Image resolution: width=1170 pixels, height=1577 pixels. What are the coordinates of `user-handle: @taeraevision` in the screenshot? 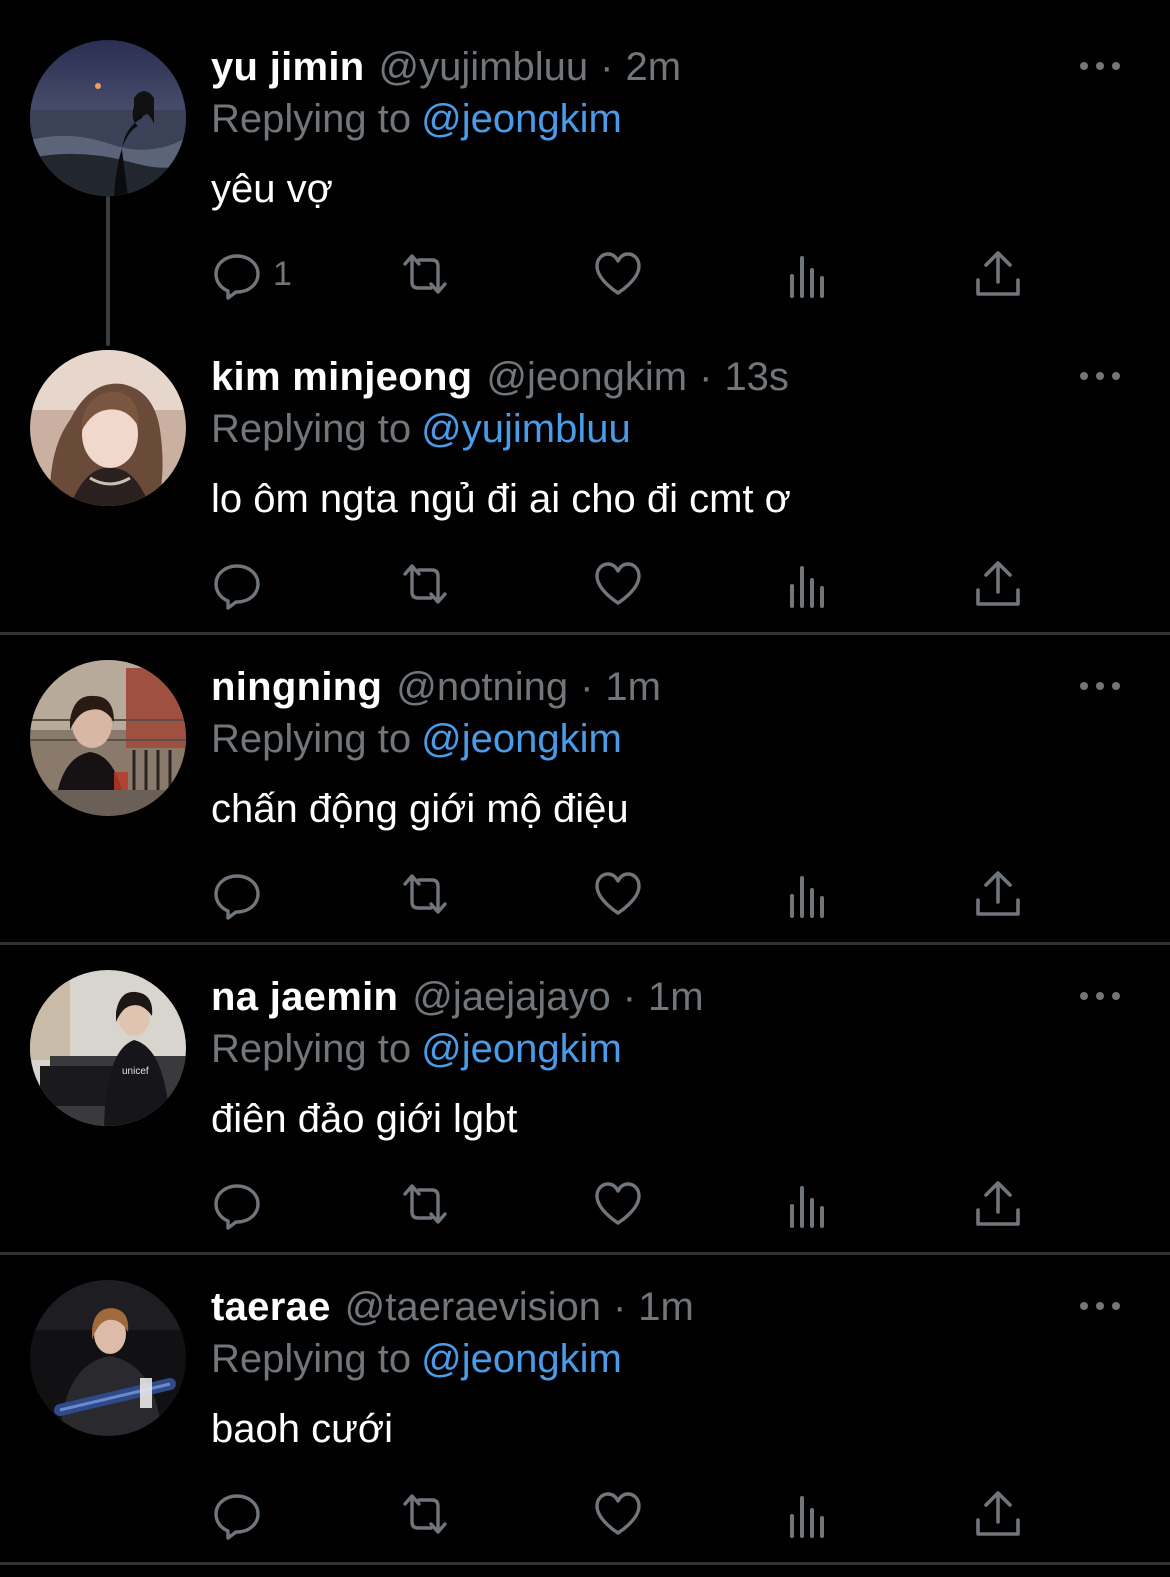 It's located at (473, 1307).